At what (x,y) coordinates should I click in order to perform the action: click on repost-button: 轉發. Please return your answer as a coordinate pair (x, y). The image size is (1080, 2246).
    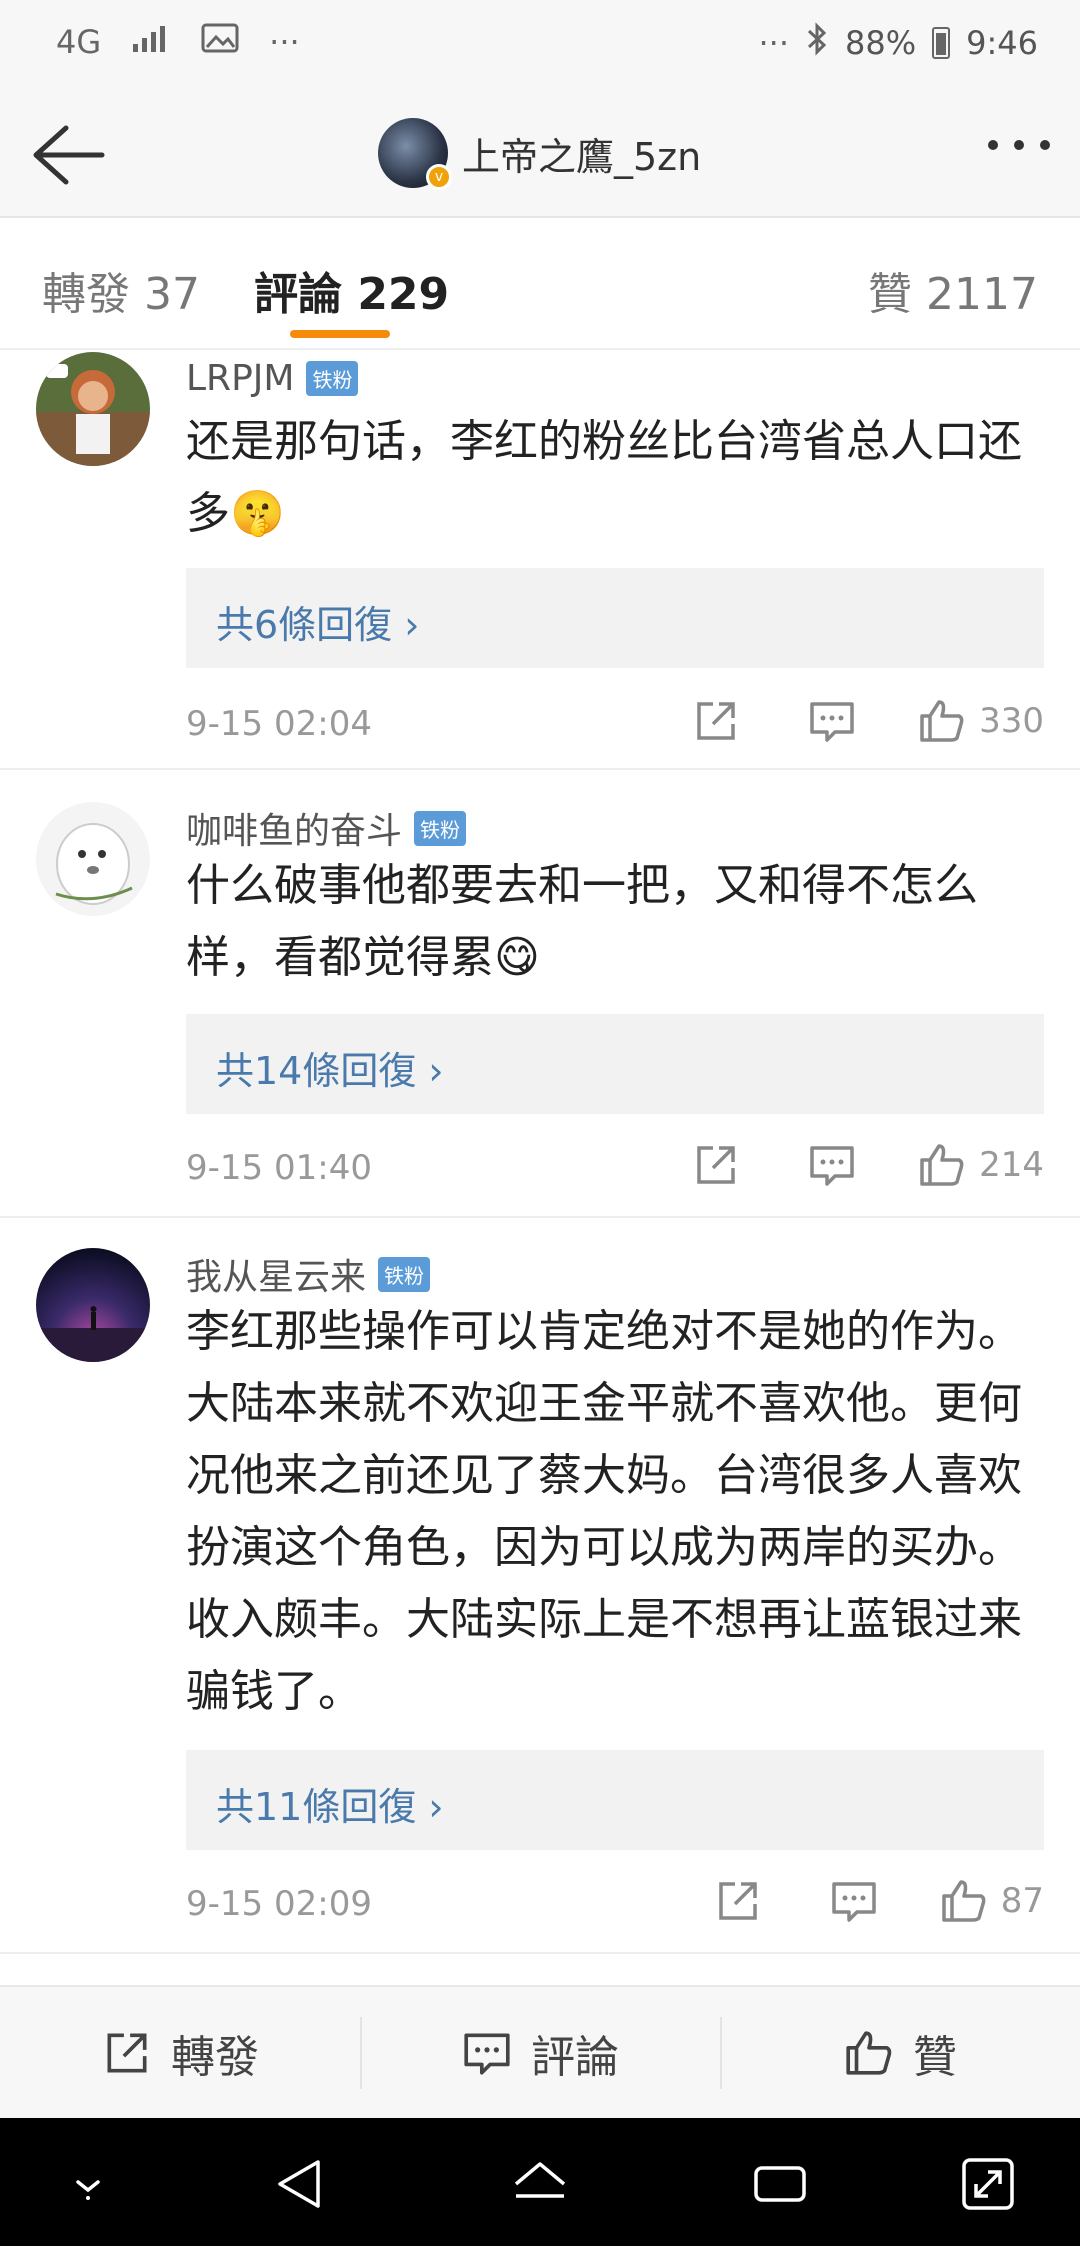
    Looking at the image, I should click on (180, 2052).